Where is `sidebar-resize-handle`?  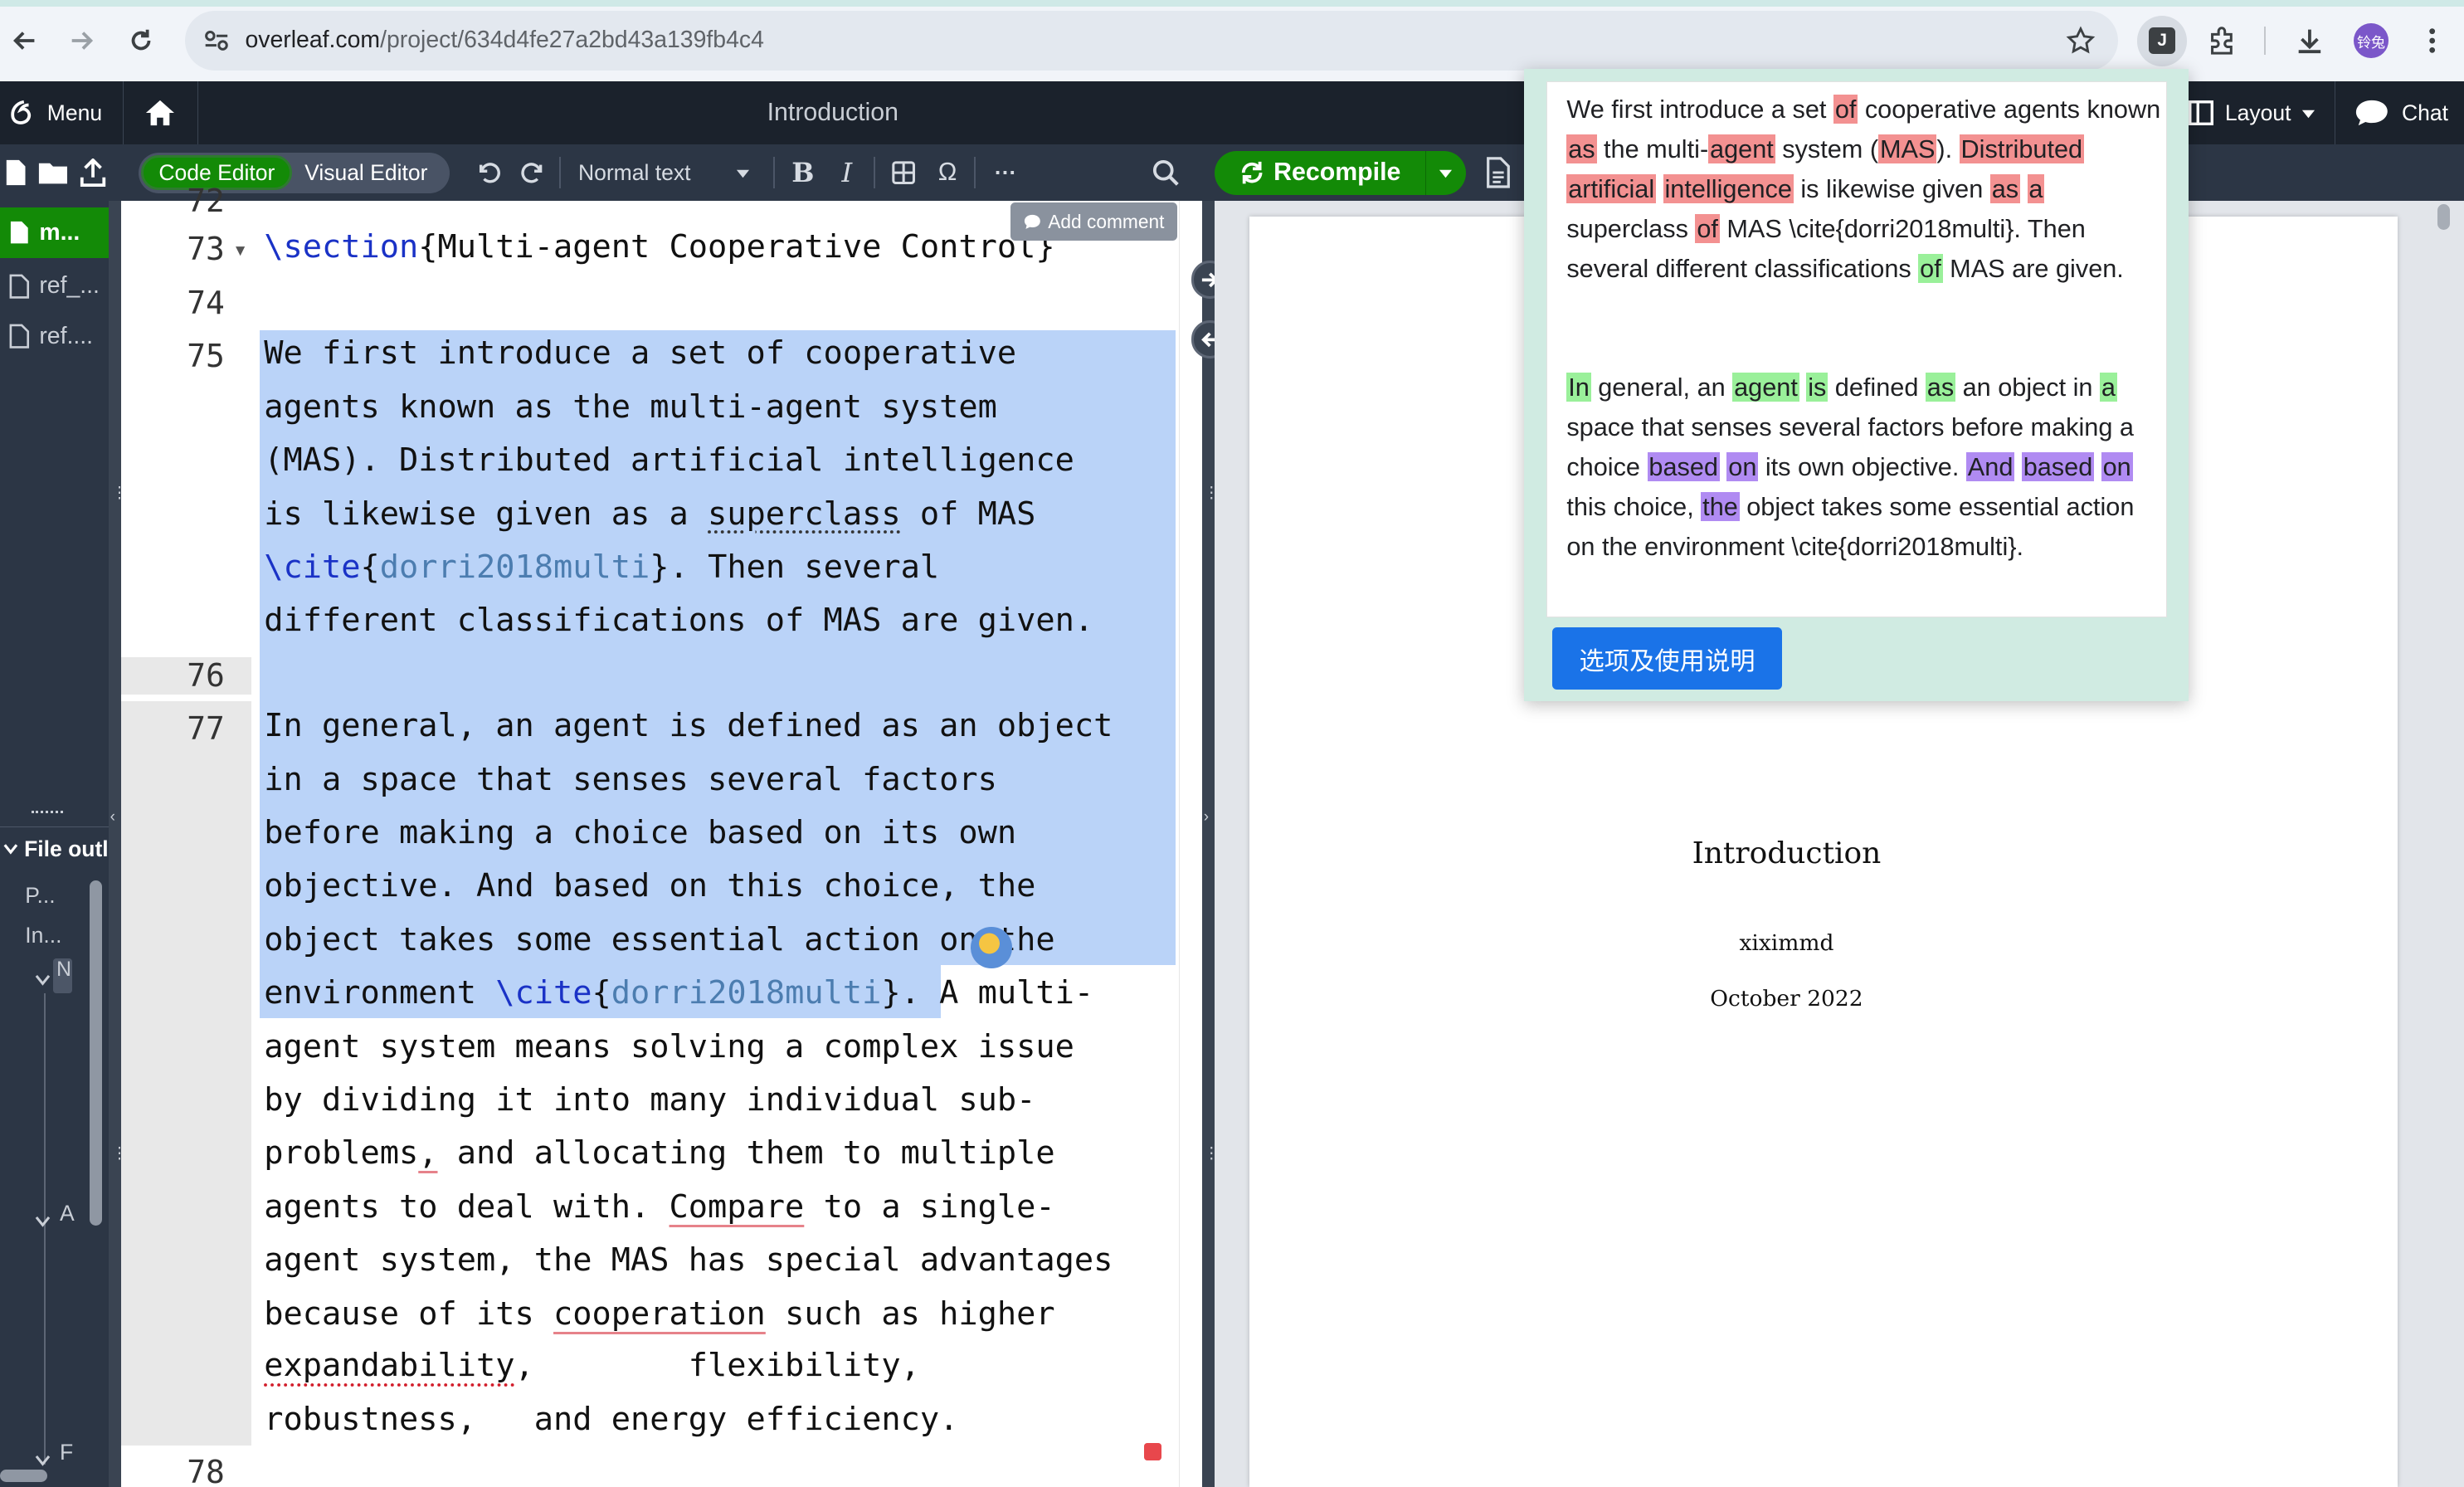
sidebar-resize-handle is located at coordinates (54, 814).